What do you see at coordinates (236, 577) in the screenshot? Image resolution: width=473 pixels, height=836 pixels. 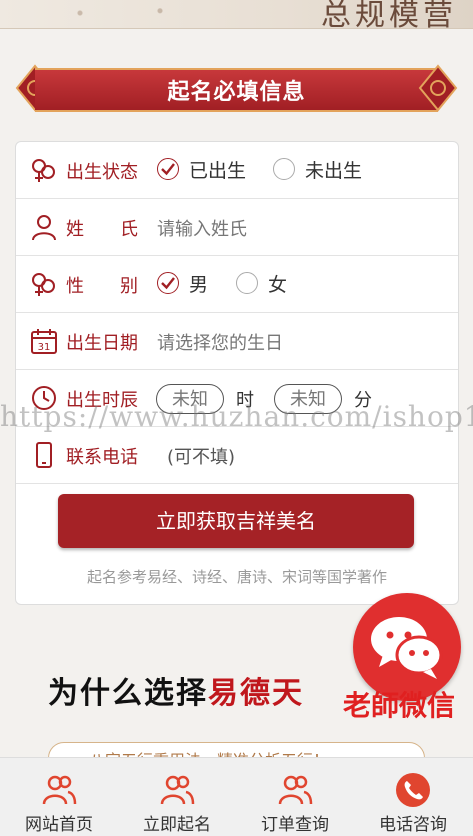 I see `reference-note: 起名参考易经、诗经、唐诗、宋词等国学著作` at bounding box center [236, 577].